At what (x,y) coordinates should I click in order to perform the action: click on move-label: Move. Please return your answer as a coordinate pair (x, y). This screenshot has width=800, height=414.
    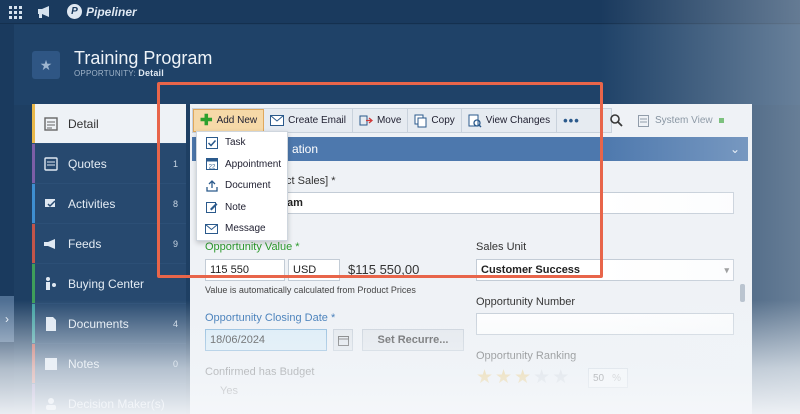
    Looking at the image, I should click on (389, 120).